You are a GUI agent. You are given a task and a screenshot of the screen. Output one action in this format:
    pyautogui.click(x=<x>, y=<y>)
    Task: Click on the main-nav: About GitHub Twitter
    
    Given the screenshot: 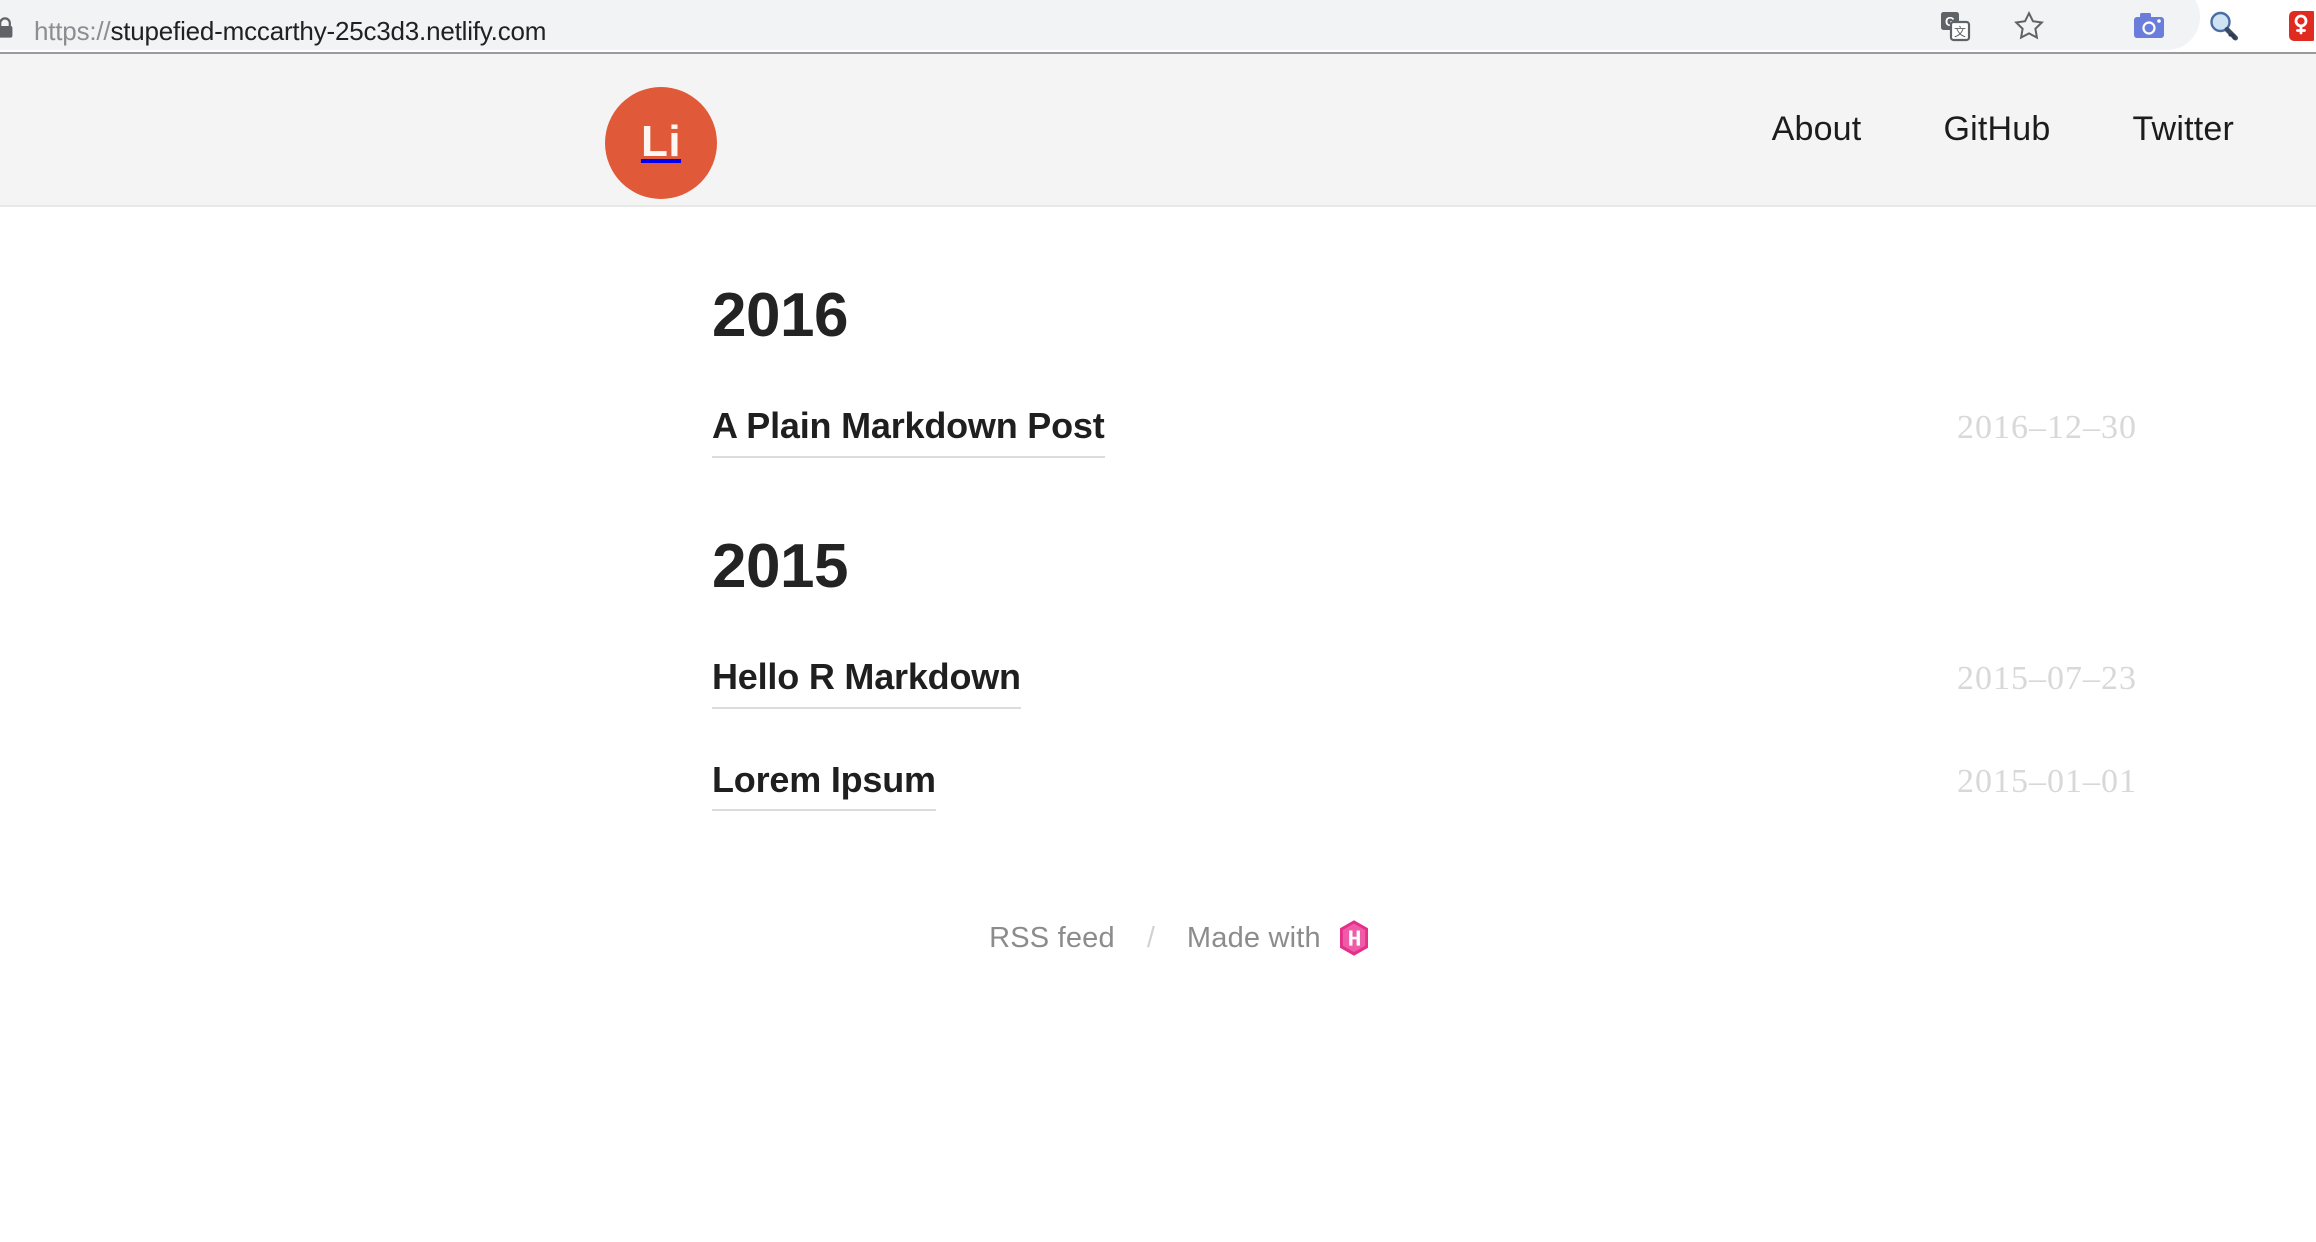 What is the action you would take?
    pyautogui.click(x=2003, y=129)
    